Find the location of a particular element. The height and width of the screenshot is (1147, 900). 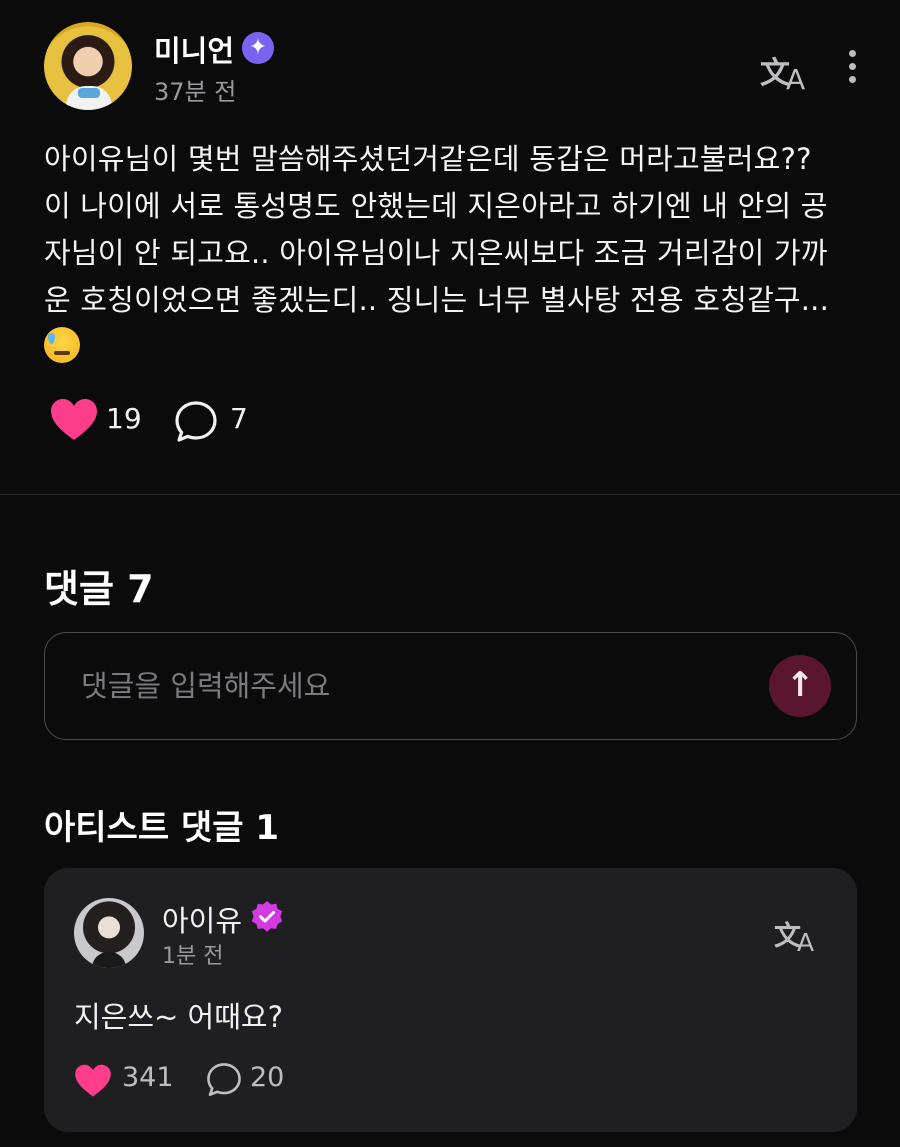

artist-comment-text: 지은쓰~ 어때요? is located at coordinates (178, 1017).